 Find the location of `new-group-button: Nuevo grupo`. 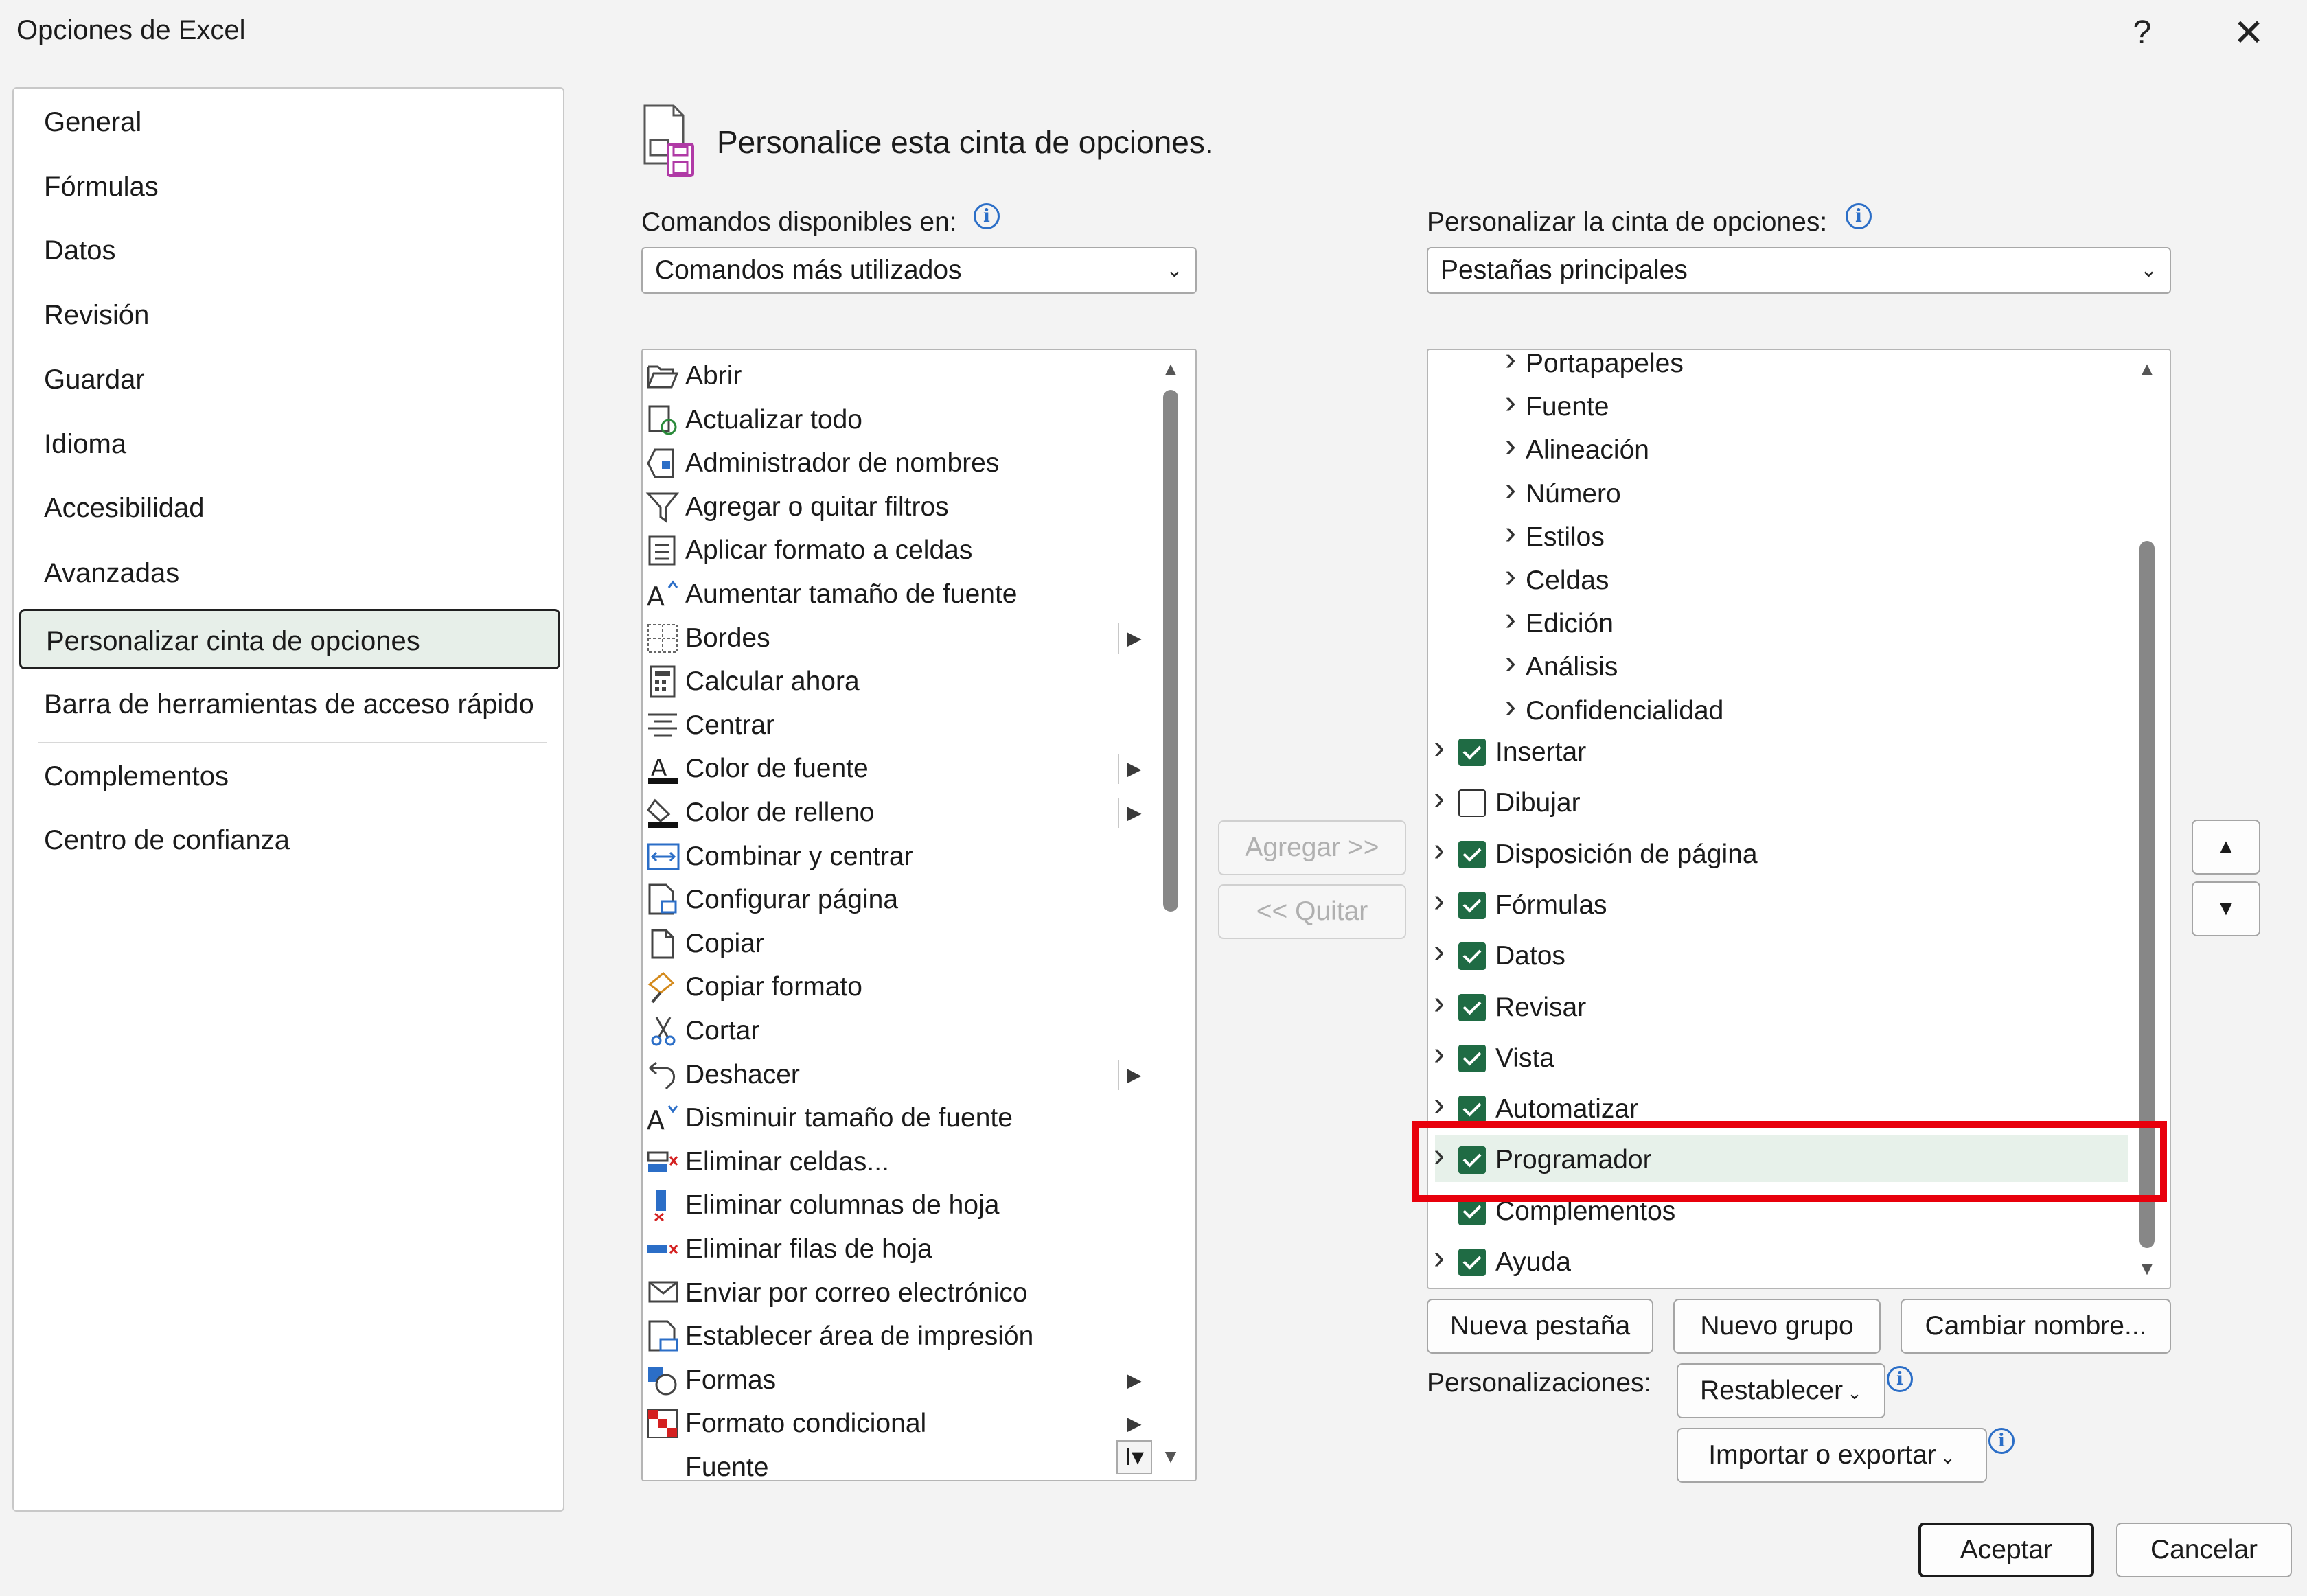

new-group-button: Nuevo grupo is located at coordinates (1777, 1326).